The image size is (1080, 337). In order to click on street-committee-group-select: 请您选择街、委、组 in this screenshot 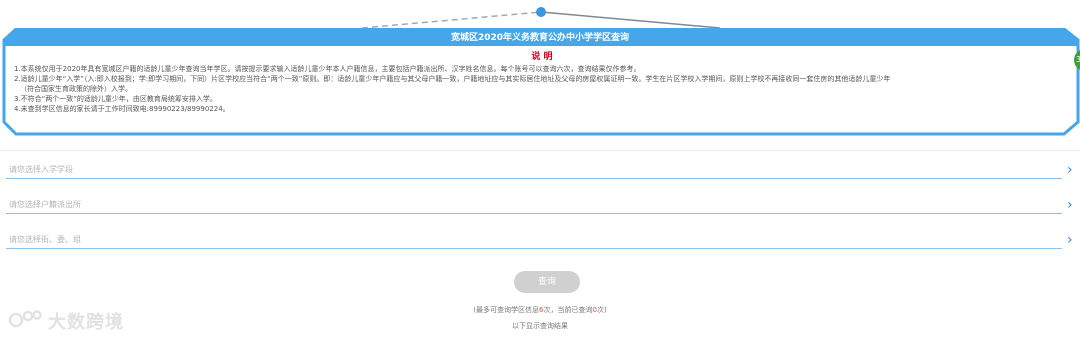, I will do `click(534, 239)`.